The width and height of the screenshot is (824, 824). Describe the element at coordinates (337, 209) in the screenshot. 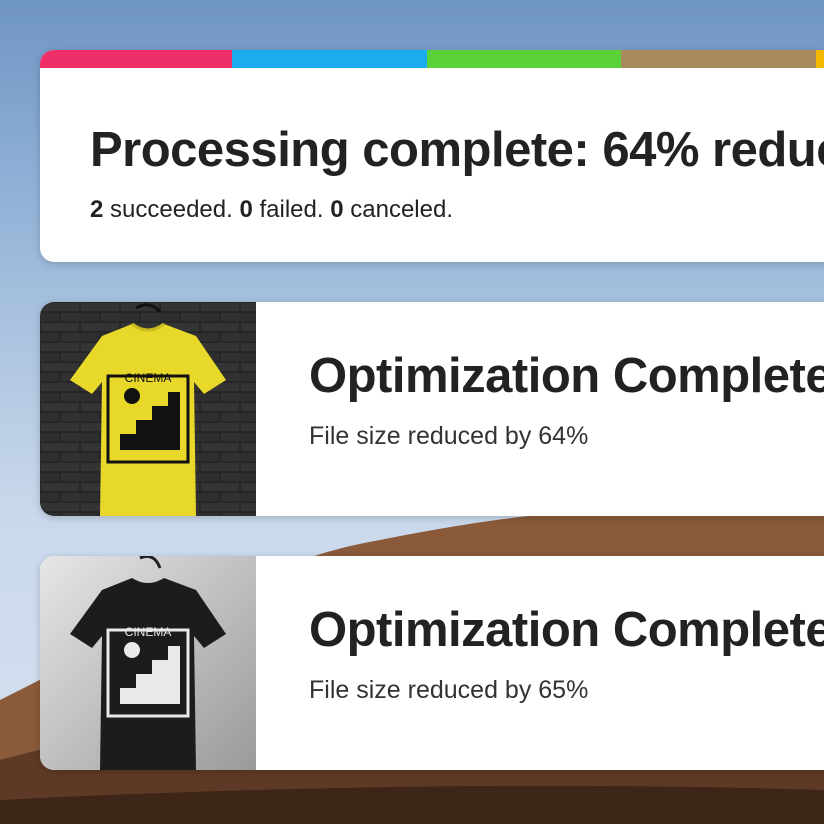

I see `canceled-count: 0` at that location.